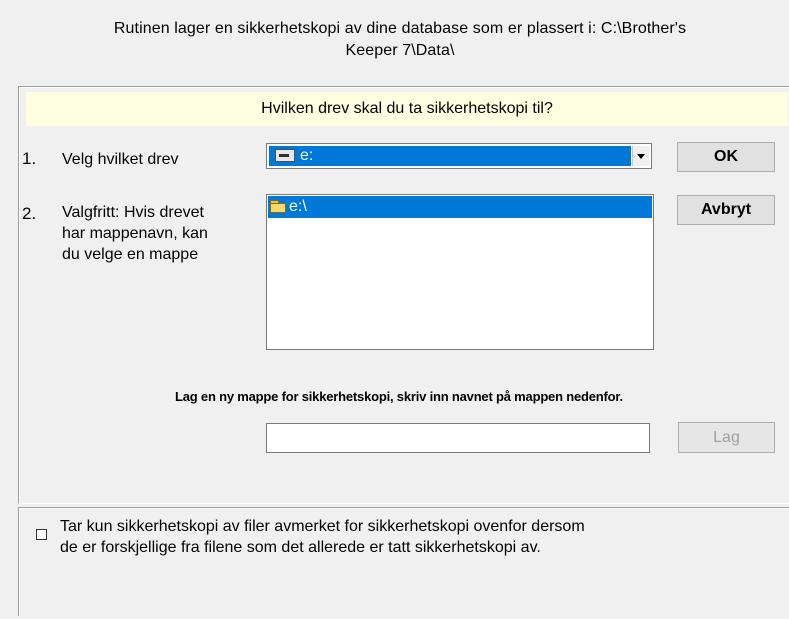 Image resolution: width=789 pixels, height=619 pixels. What do you see at coordinates (726, 210) in the screenshot?
I see `cancel-button: Avbryt` at bounding box center [726, 210].